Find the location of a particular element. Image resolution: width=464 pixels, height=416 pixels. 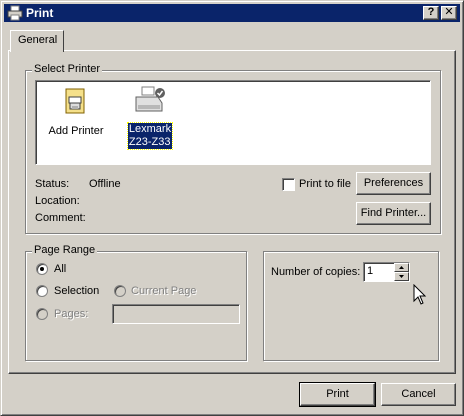

pages-input is located at coordinates (176, 314).